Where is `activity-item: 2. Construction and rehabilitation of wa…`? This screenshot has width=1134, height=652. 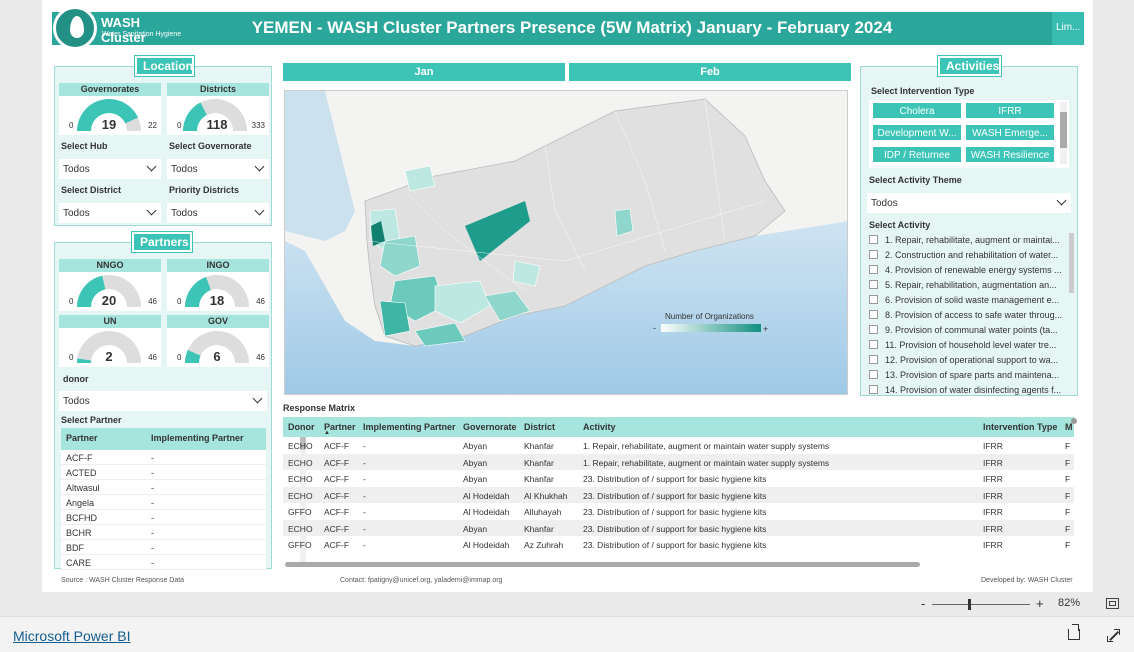 activity-item: 2. Construction and rehabilitation of wa… is located at coordinates (969, 257).